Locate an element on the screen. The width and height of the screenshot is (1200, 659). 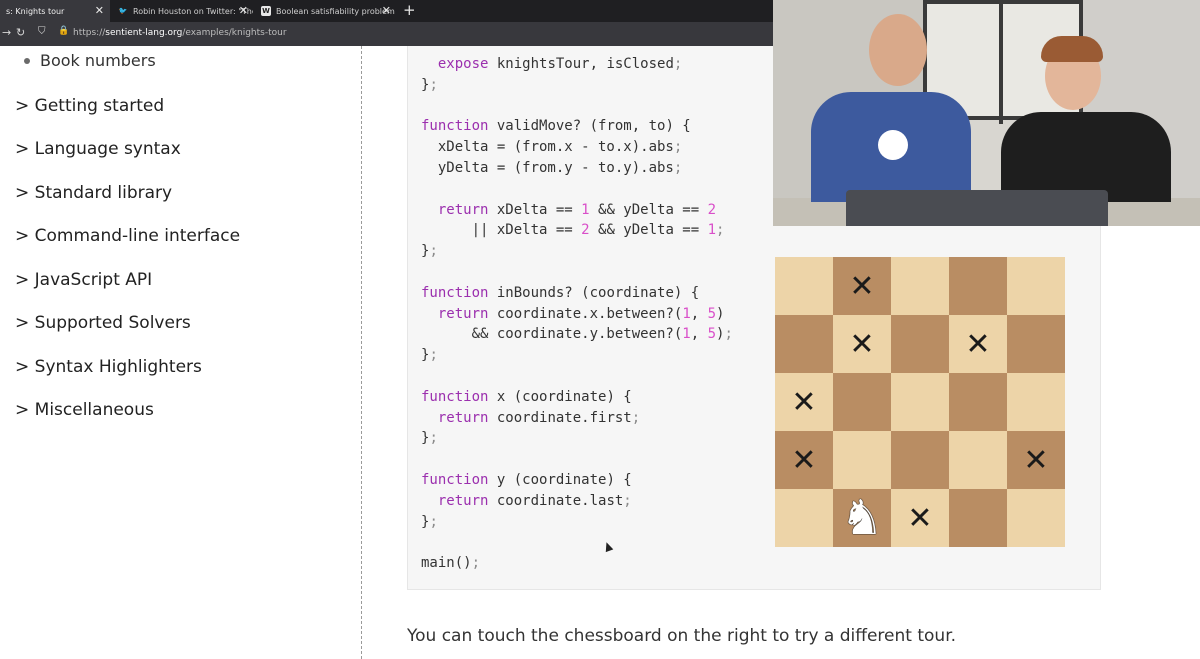
tab-knights-tour: s: Knights tour ✕ is located at coordinates (55, 11).